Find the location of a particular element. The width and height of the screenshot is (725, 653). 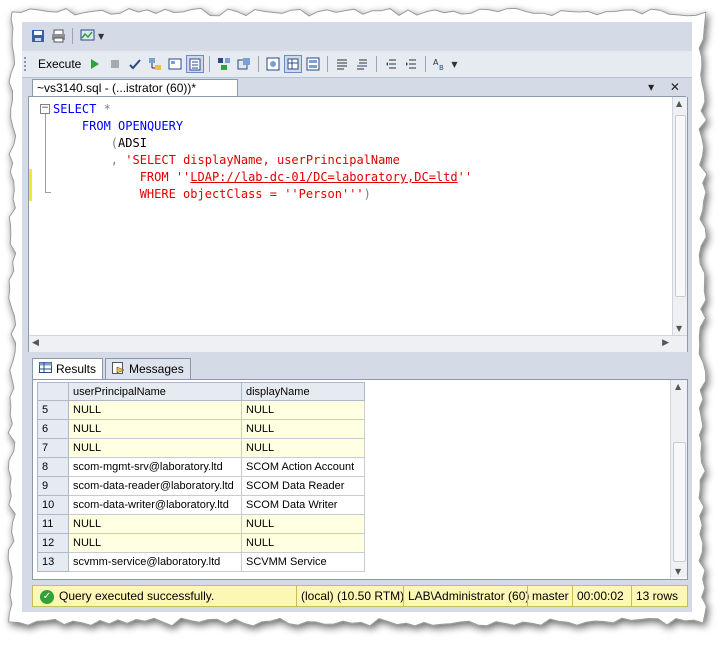

include-actual-plan-icon is located at coordinates (273, 64).